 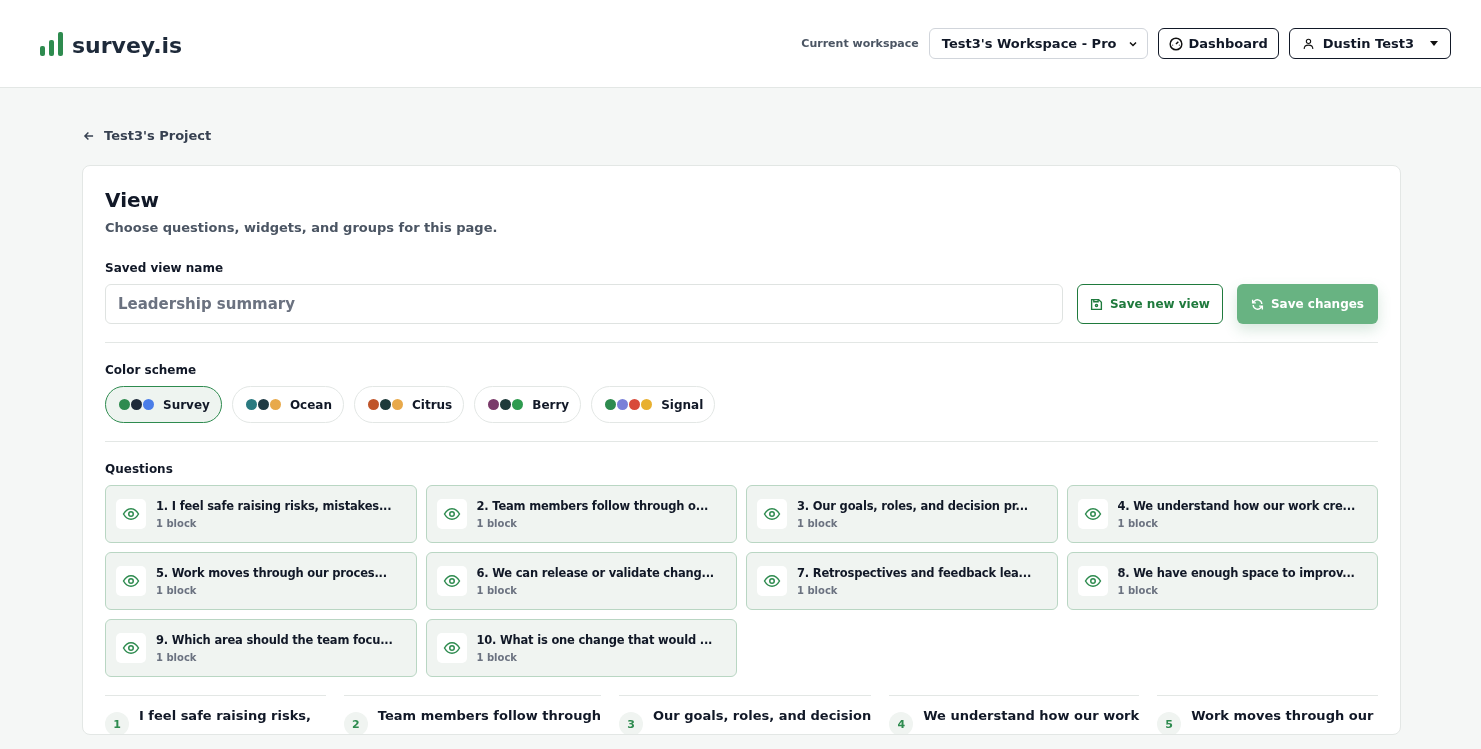 What do you see at coordinates (1369, 43) in the screenshot?
I see `user-menu-button: Dustin Test3` at bounding box center [1369, 43].